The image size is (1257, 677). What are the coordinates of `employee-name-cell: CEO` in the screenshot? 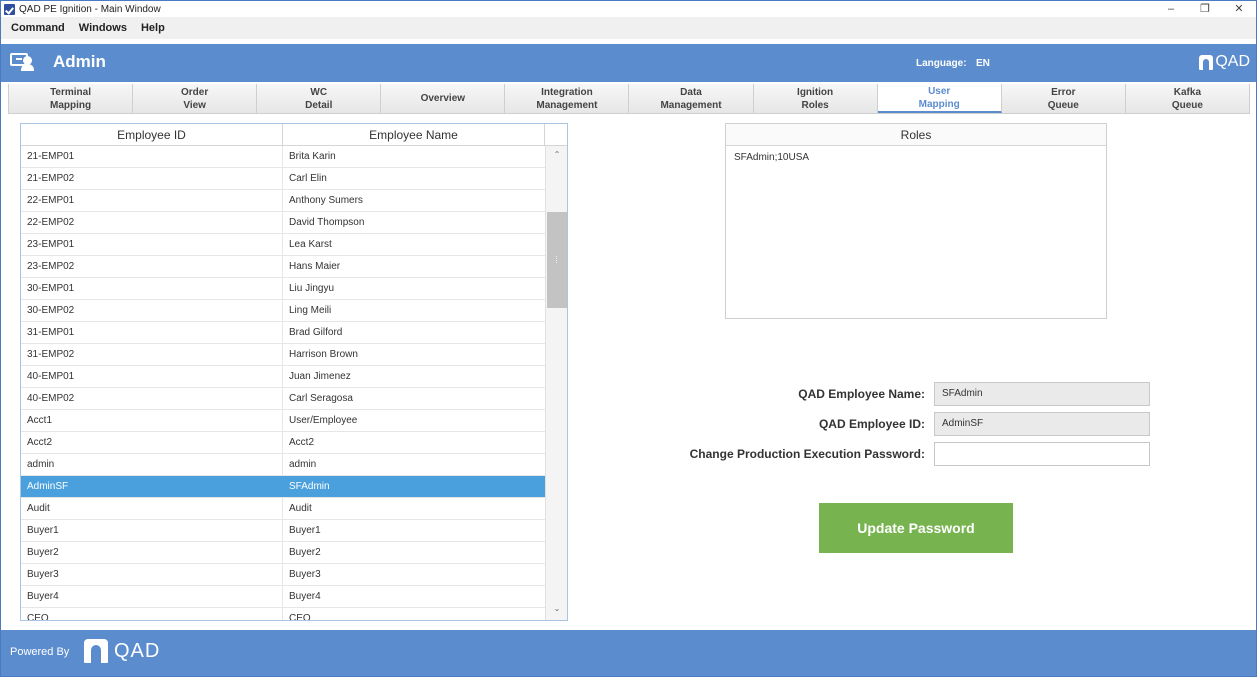 It's located at (300, 617).